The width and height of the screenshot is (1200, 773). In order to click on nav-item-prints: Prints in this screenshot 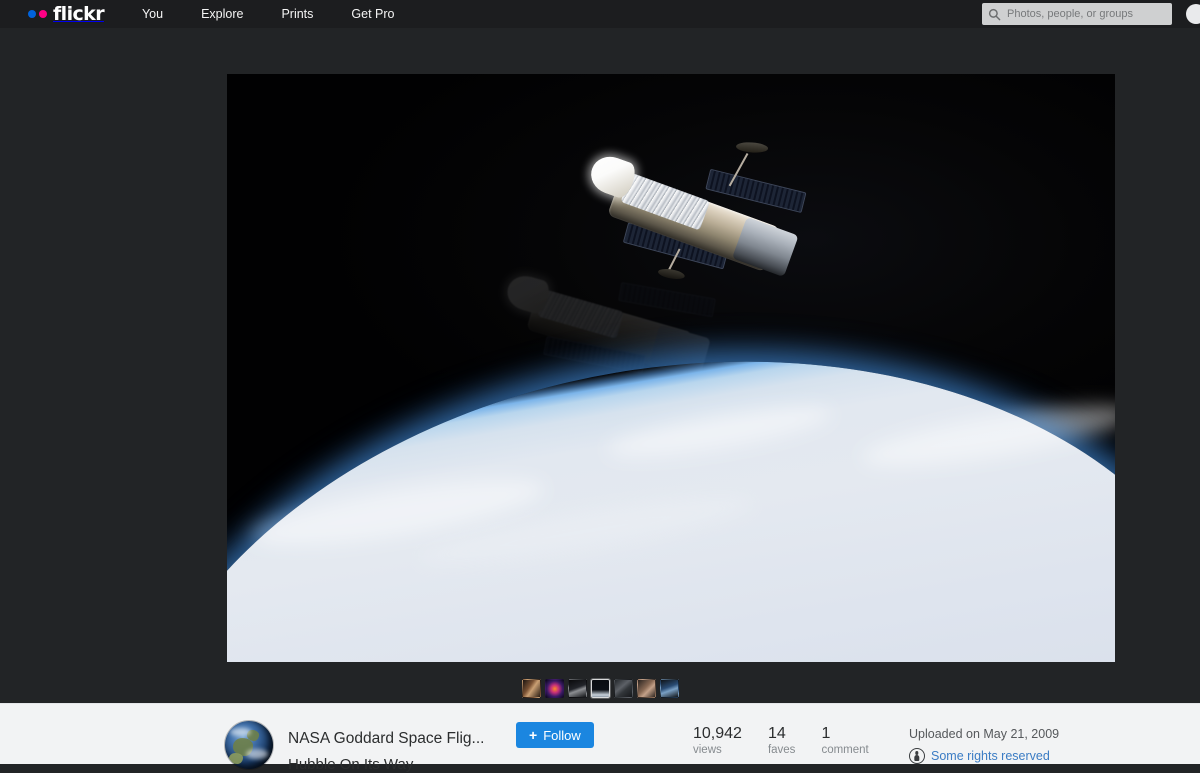, I will do `click(297, 14)`.